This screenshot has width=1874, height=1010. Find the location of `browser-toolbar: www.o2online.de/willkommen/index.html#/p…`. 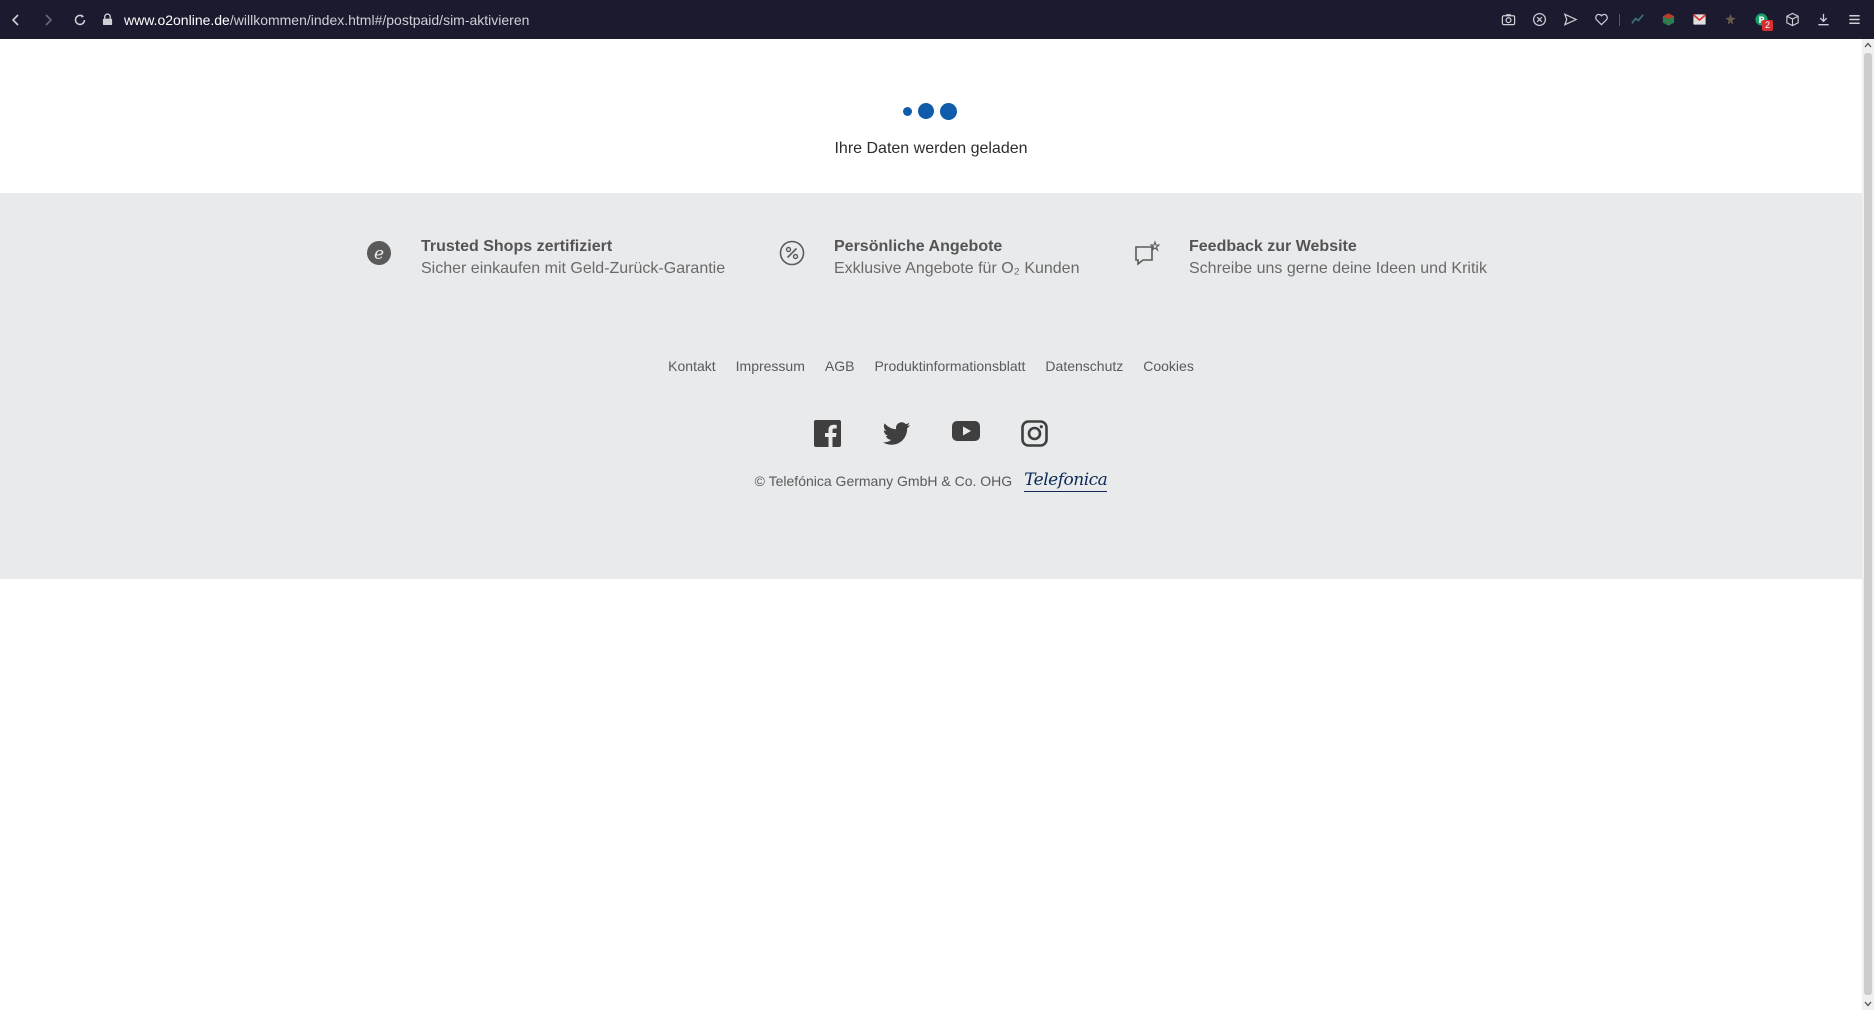

browser-toolbar: www.o2online.de/willkommen/index.html#/p… is located at coordinates (937, 19).